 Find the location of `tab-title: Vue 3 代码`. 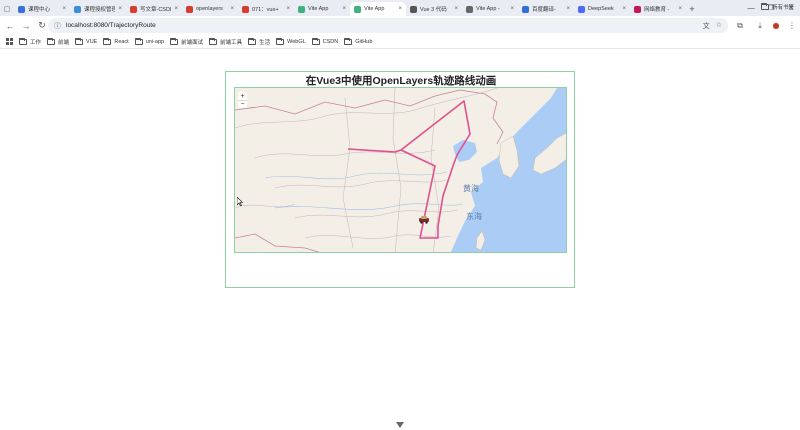

tab-title: Vue 3 代码 is located at coordinates (433, 10).